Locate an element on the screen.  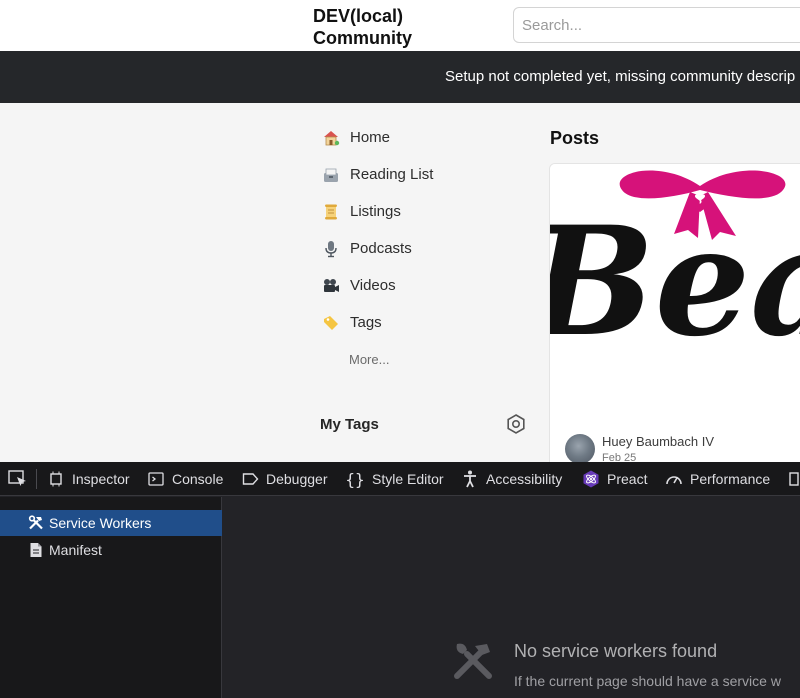
tab-style-editor: {} Style Editor is located at coordinates (394, 478).